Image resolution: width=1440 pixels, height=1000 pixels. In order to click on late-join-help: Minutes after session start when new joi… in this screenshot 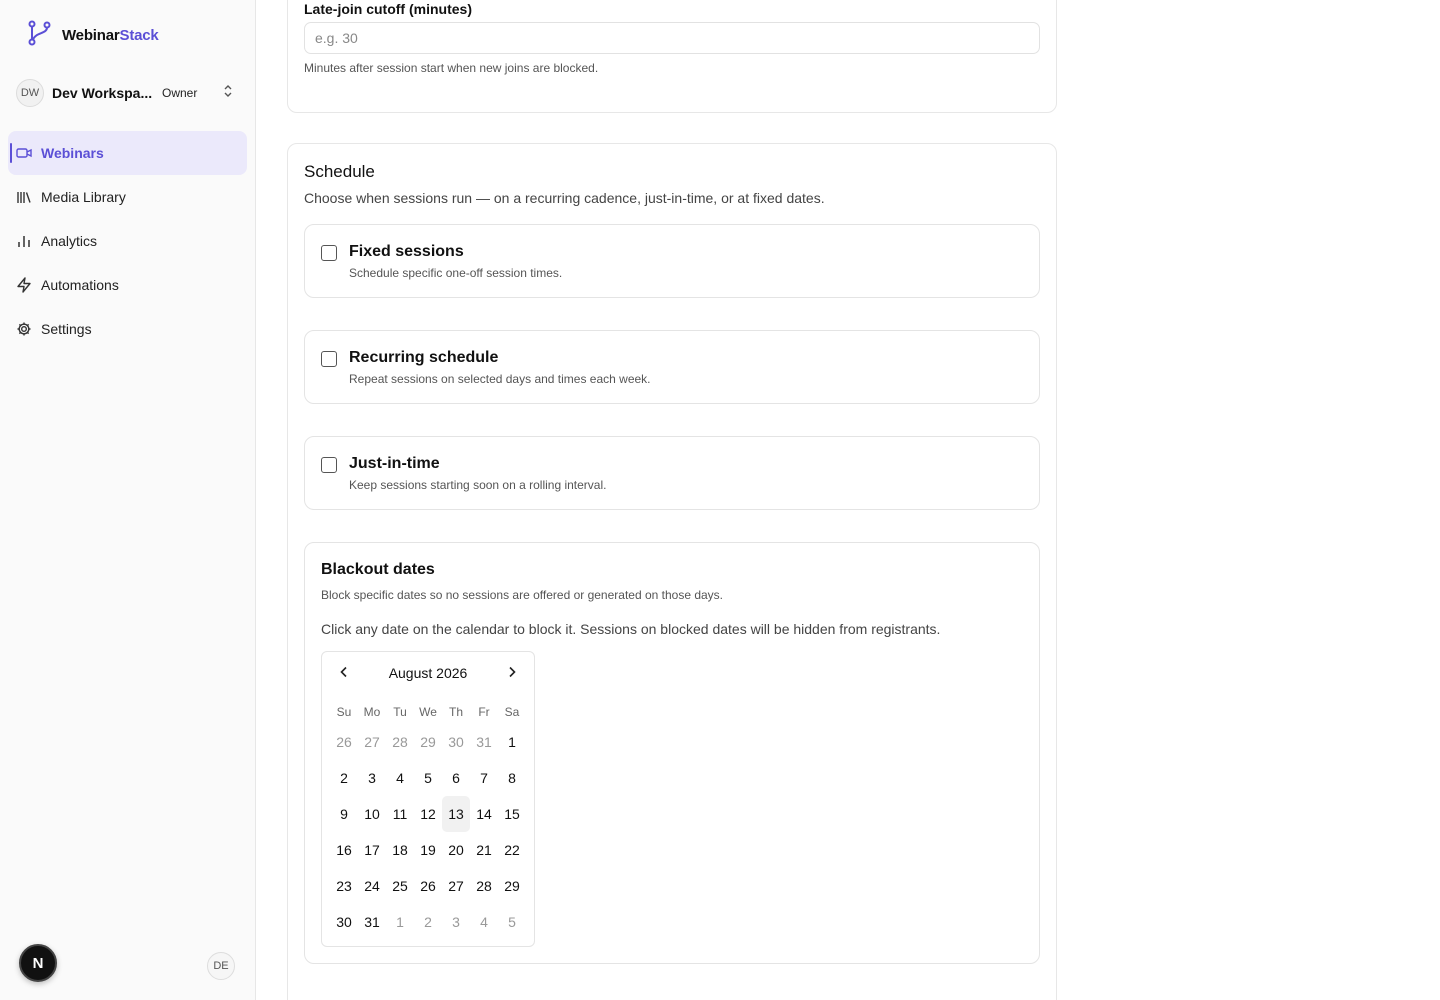, I will do `click(451, 68)`.